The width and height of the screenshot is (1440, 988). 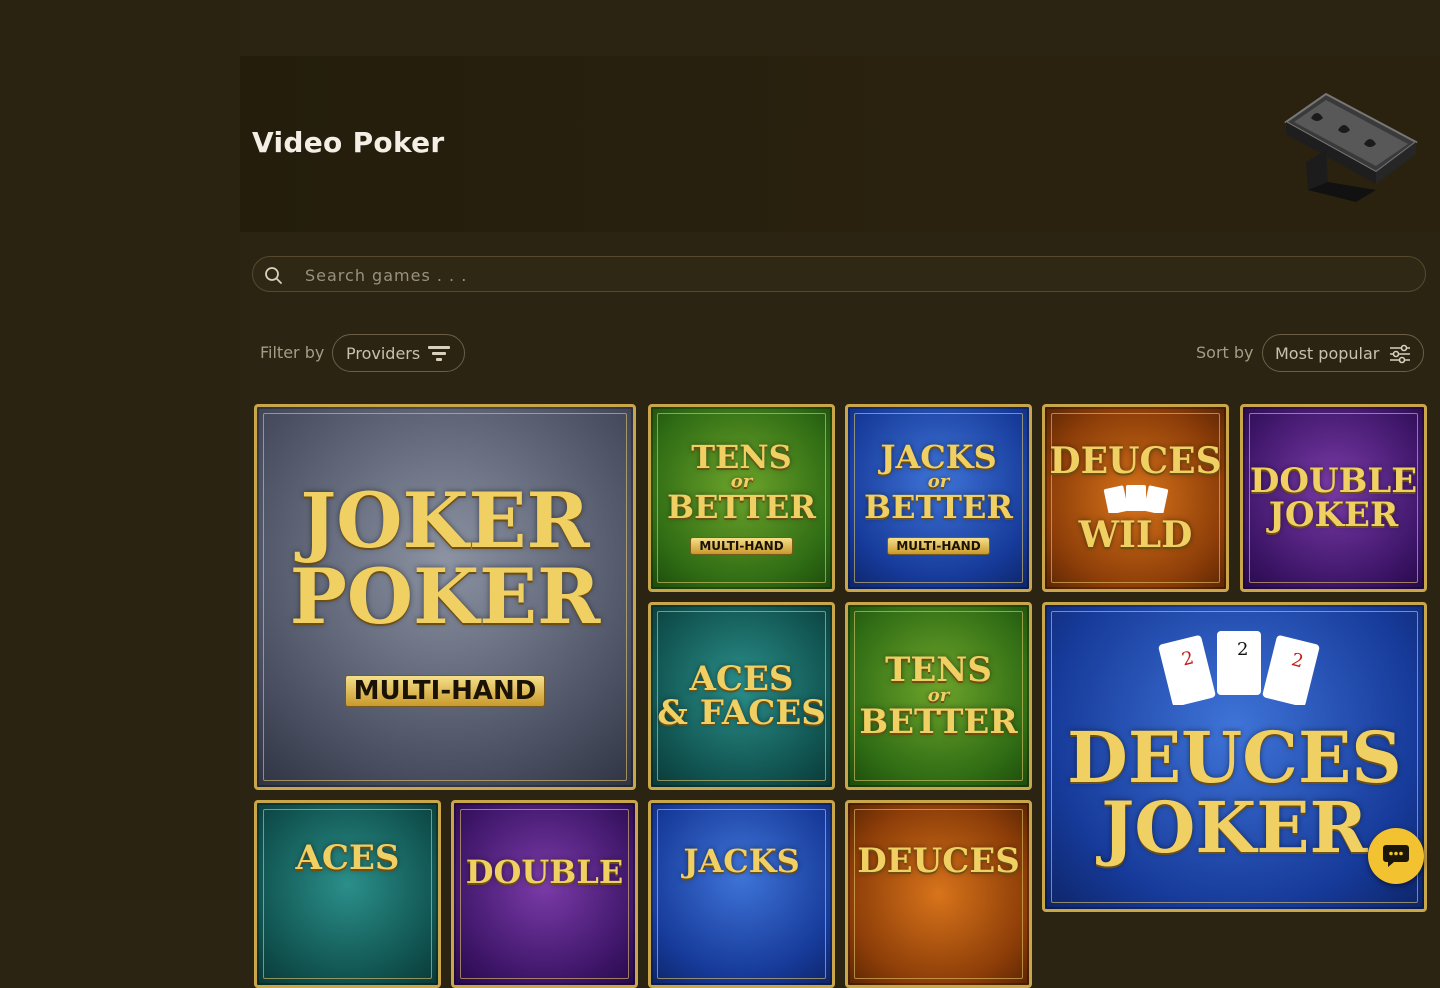 What do you see at coordinates (292, 352) in the screenshot?
I see `filter-label: Filter by` at bounding box center [292, 352].